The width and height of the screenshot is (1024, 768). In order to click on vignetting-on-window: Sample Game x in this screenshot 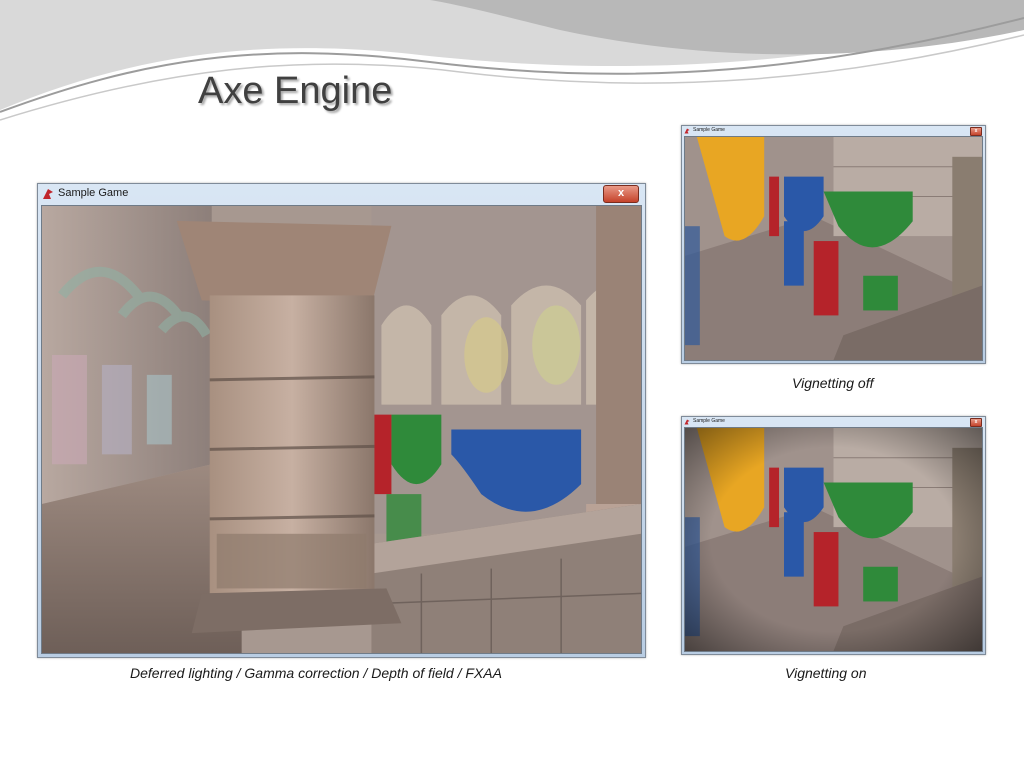, I will do `click(833, 535)`.